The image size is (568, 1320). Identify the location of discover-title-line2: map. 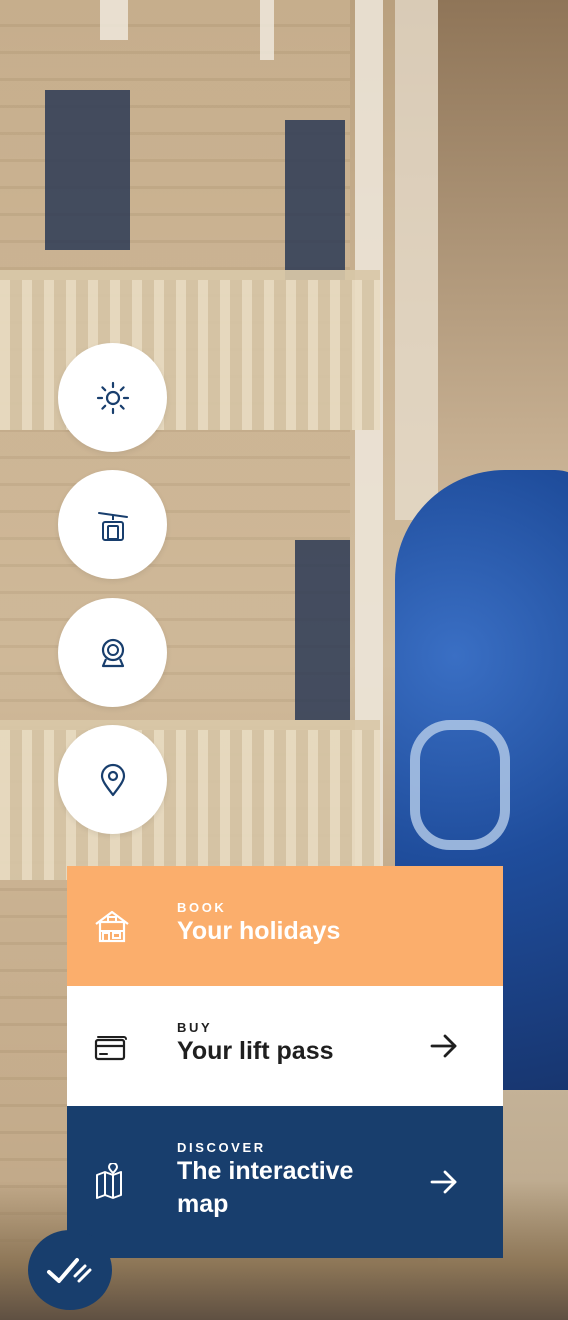
(203, 1204).